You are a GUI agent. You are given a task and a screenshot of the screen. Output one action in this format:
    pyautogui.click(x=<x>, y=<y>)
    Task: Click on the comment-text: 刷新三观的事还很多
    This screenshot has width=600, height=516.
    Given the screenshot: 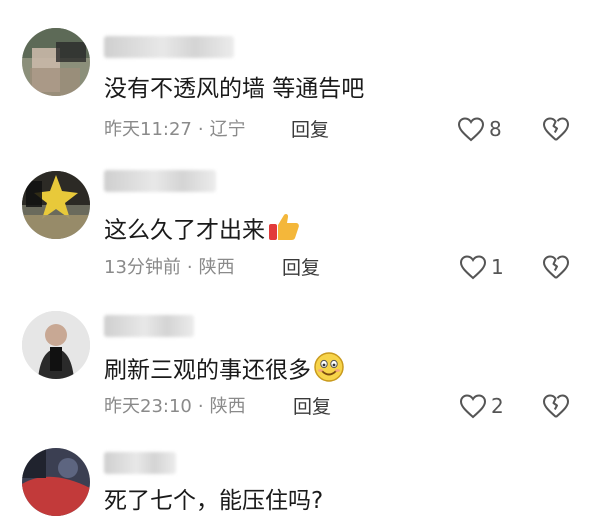 What is the action you would take?
    pyautogui.click(x=224, y=371)
    